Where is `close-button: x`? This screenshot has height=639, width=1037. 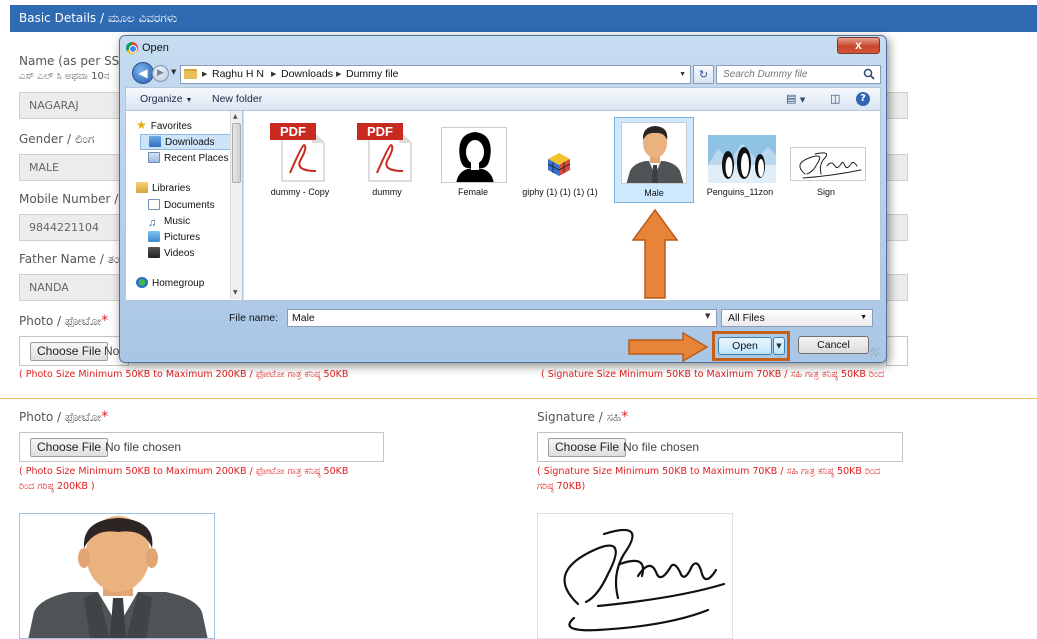 close-button: x is located at coordinates (858, 45).